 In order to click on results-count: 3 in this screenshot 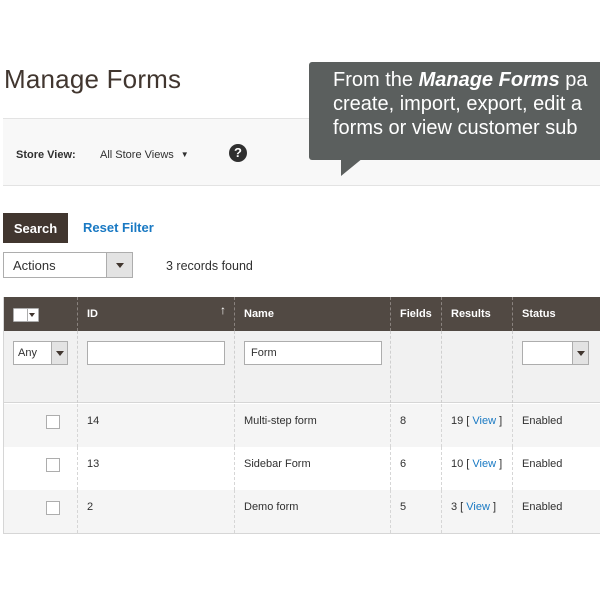, I will do `click(454, 507)`.